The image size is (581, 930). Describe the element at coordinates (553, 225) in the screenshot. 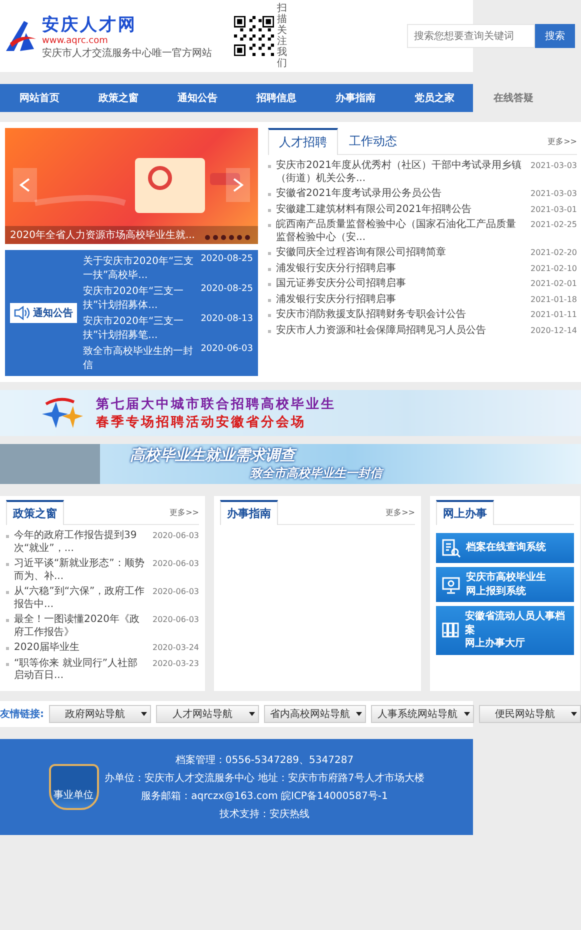

I see `news-date: 2021-02-25` at that location.